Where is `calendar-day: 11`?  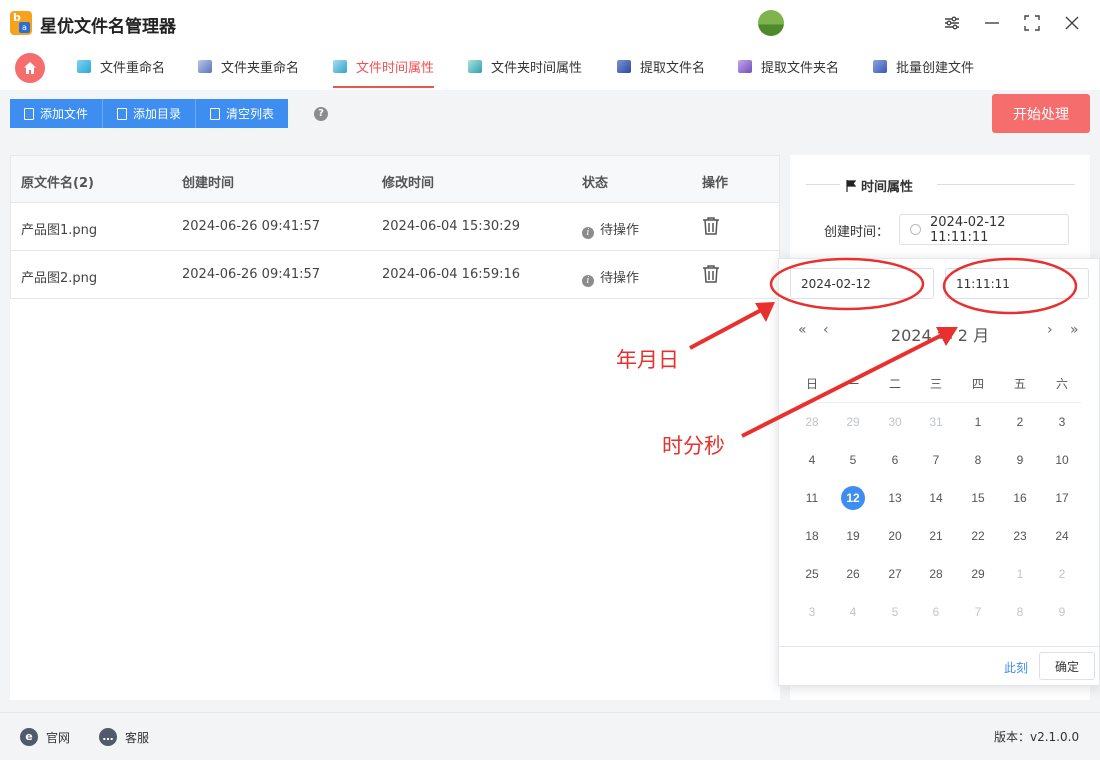 calendar-day: 11 is located at coordinates (812, 498).